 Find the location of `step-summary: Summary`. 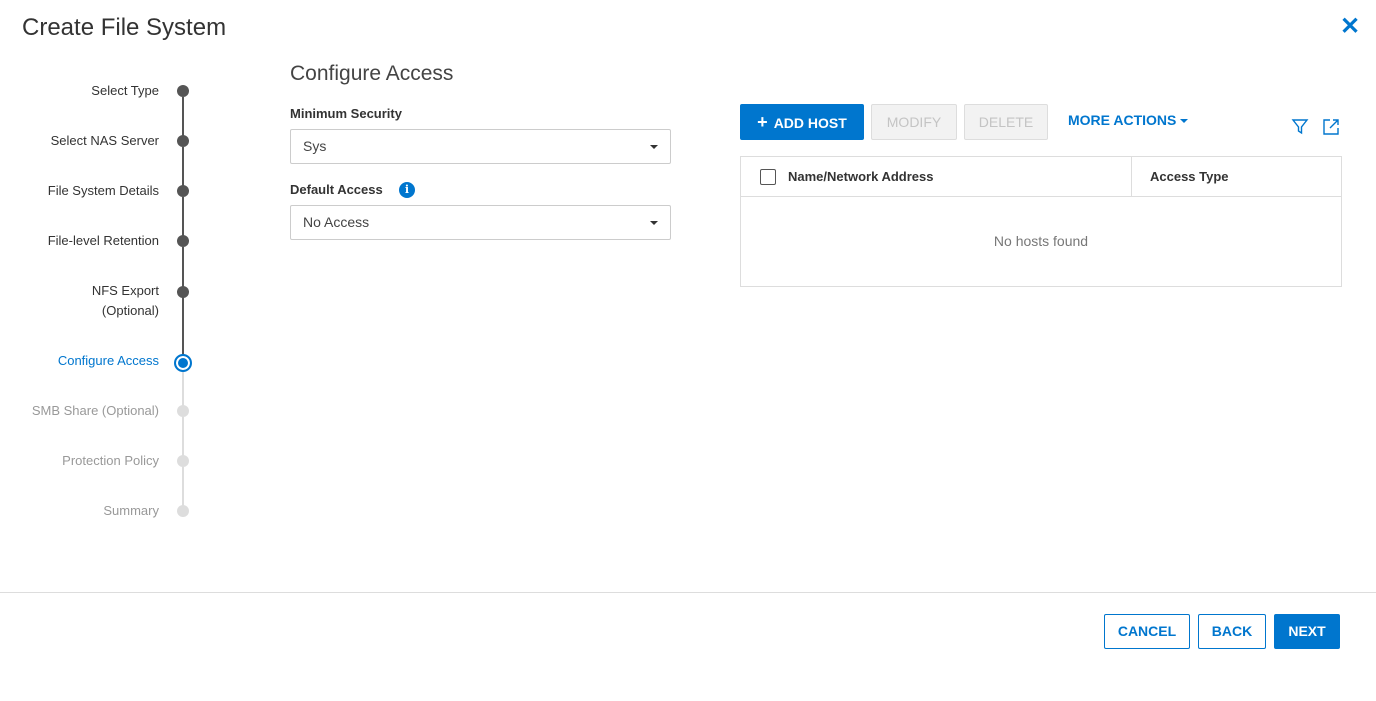

step-summary: Summary is located at coordinates (131, 510).